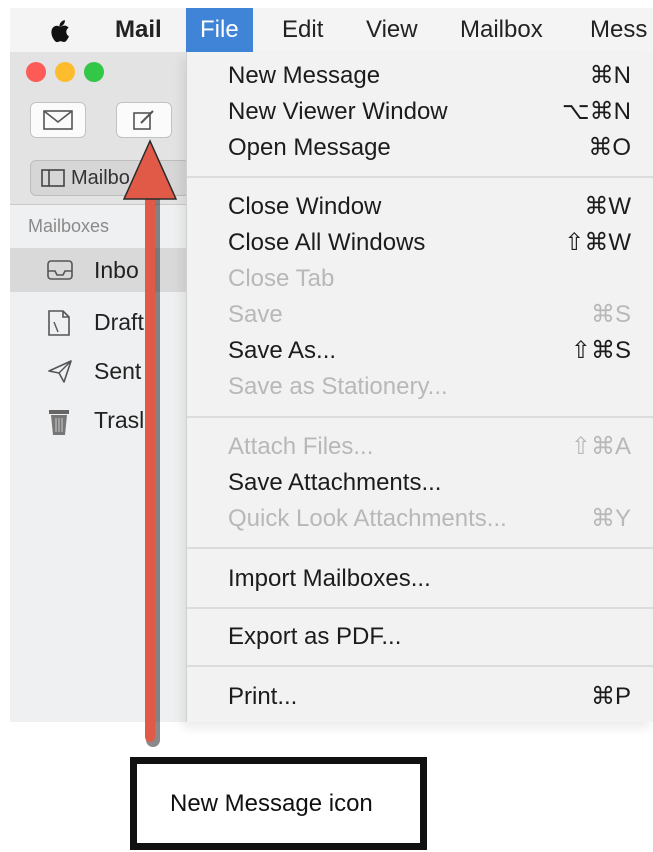  I want to click on callout-box: New Message icon, so click(278, 803).